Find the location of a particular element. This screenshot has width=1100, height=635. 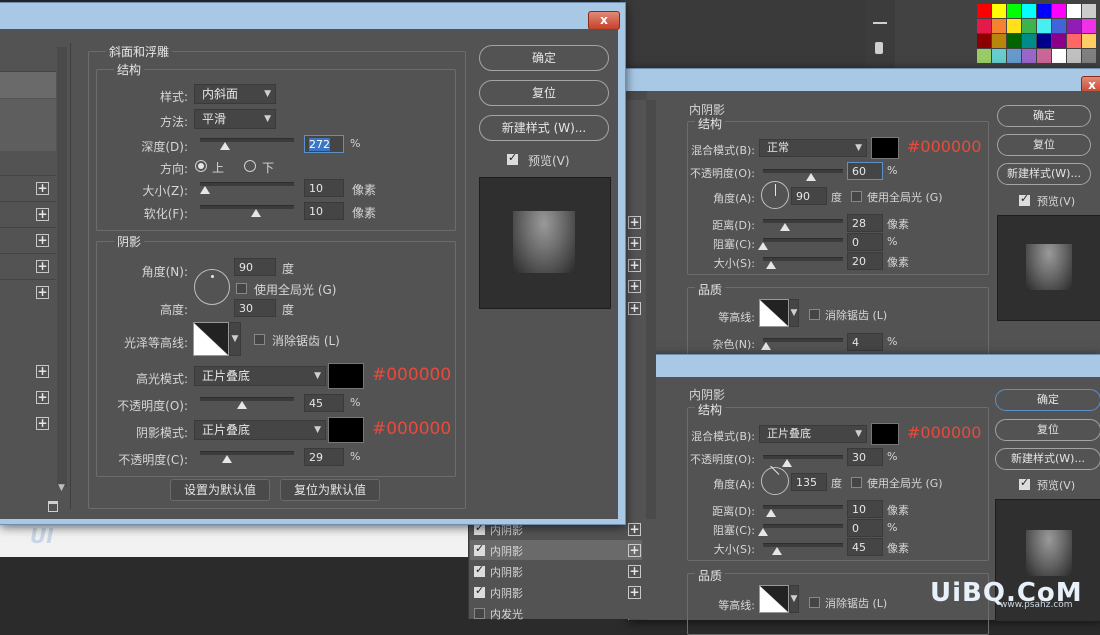

opacity-input: 30 is located at coordinates (865, 457).